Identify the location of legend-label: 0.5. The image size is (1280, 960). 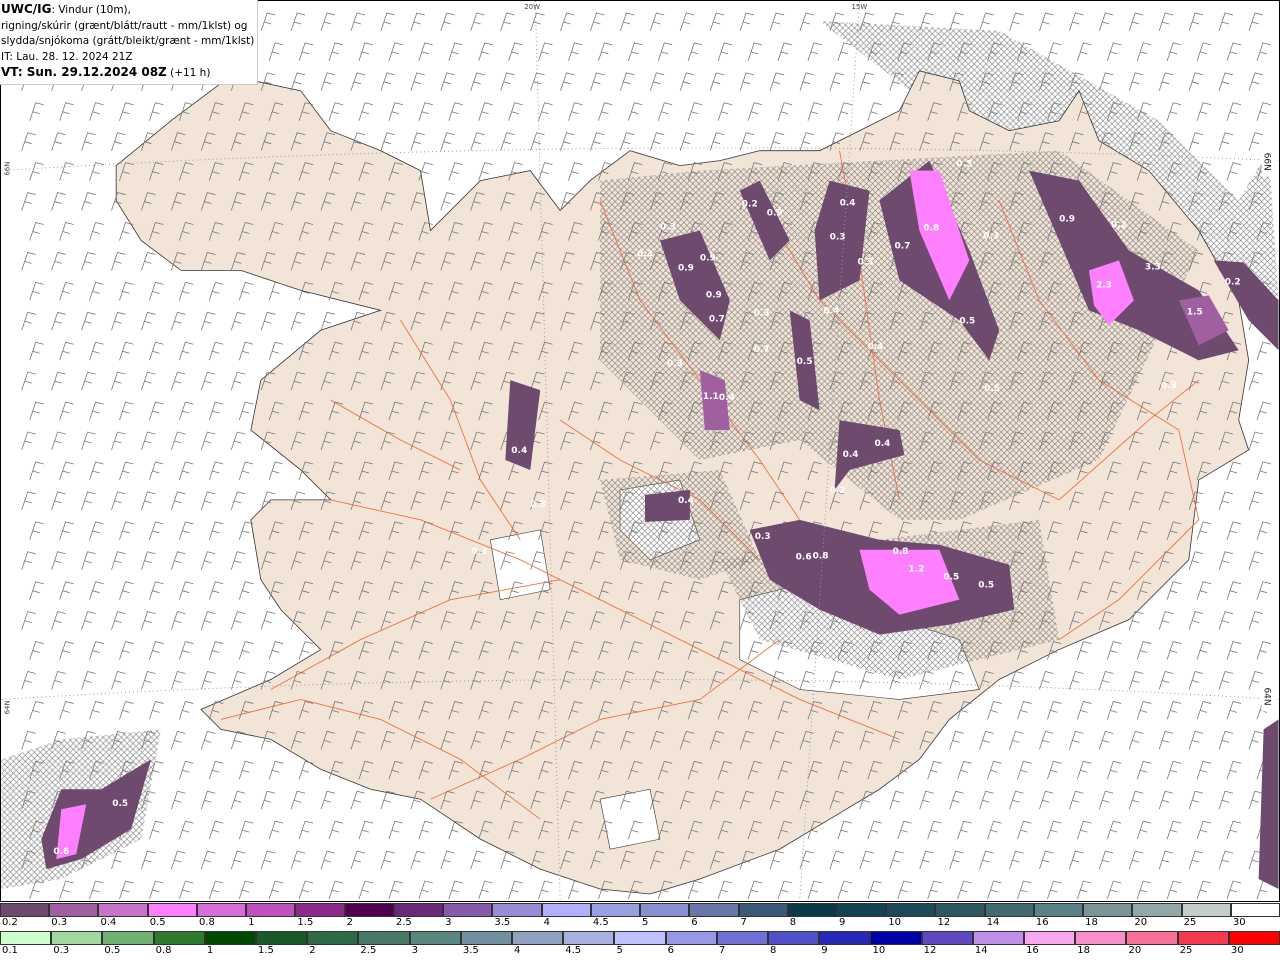
(112, 950).